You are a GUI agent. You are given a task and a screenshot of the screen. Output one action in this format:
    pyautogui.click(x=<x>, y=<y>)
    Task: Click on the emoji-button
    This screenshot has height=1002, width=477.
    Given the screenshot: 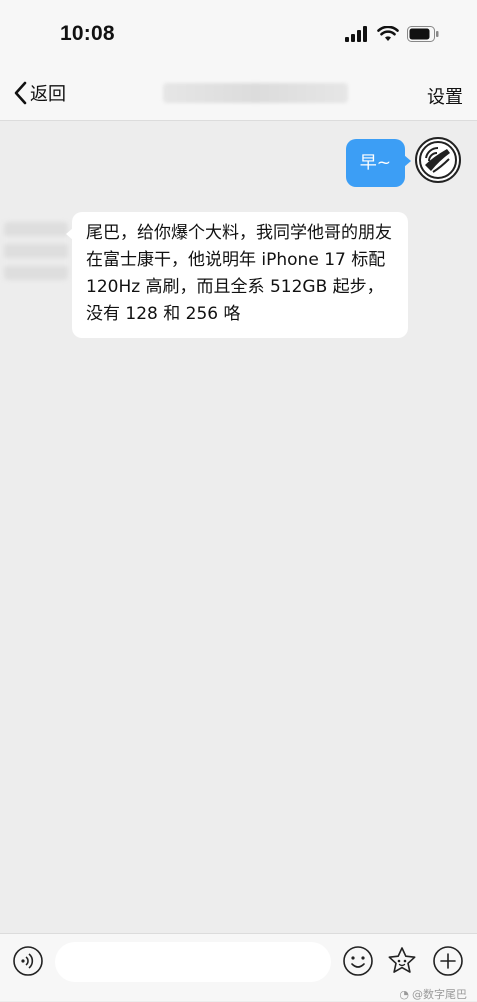 What is the action you would take?
    pyautogui.click(x=358, y=961)
    